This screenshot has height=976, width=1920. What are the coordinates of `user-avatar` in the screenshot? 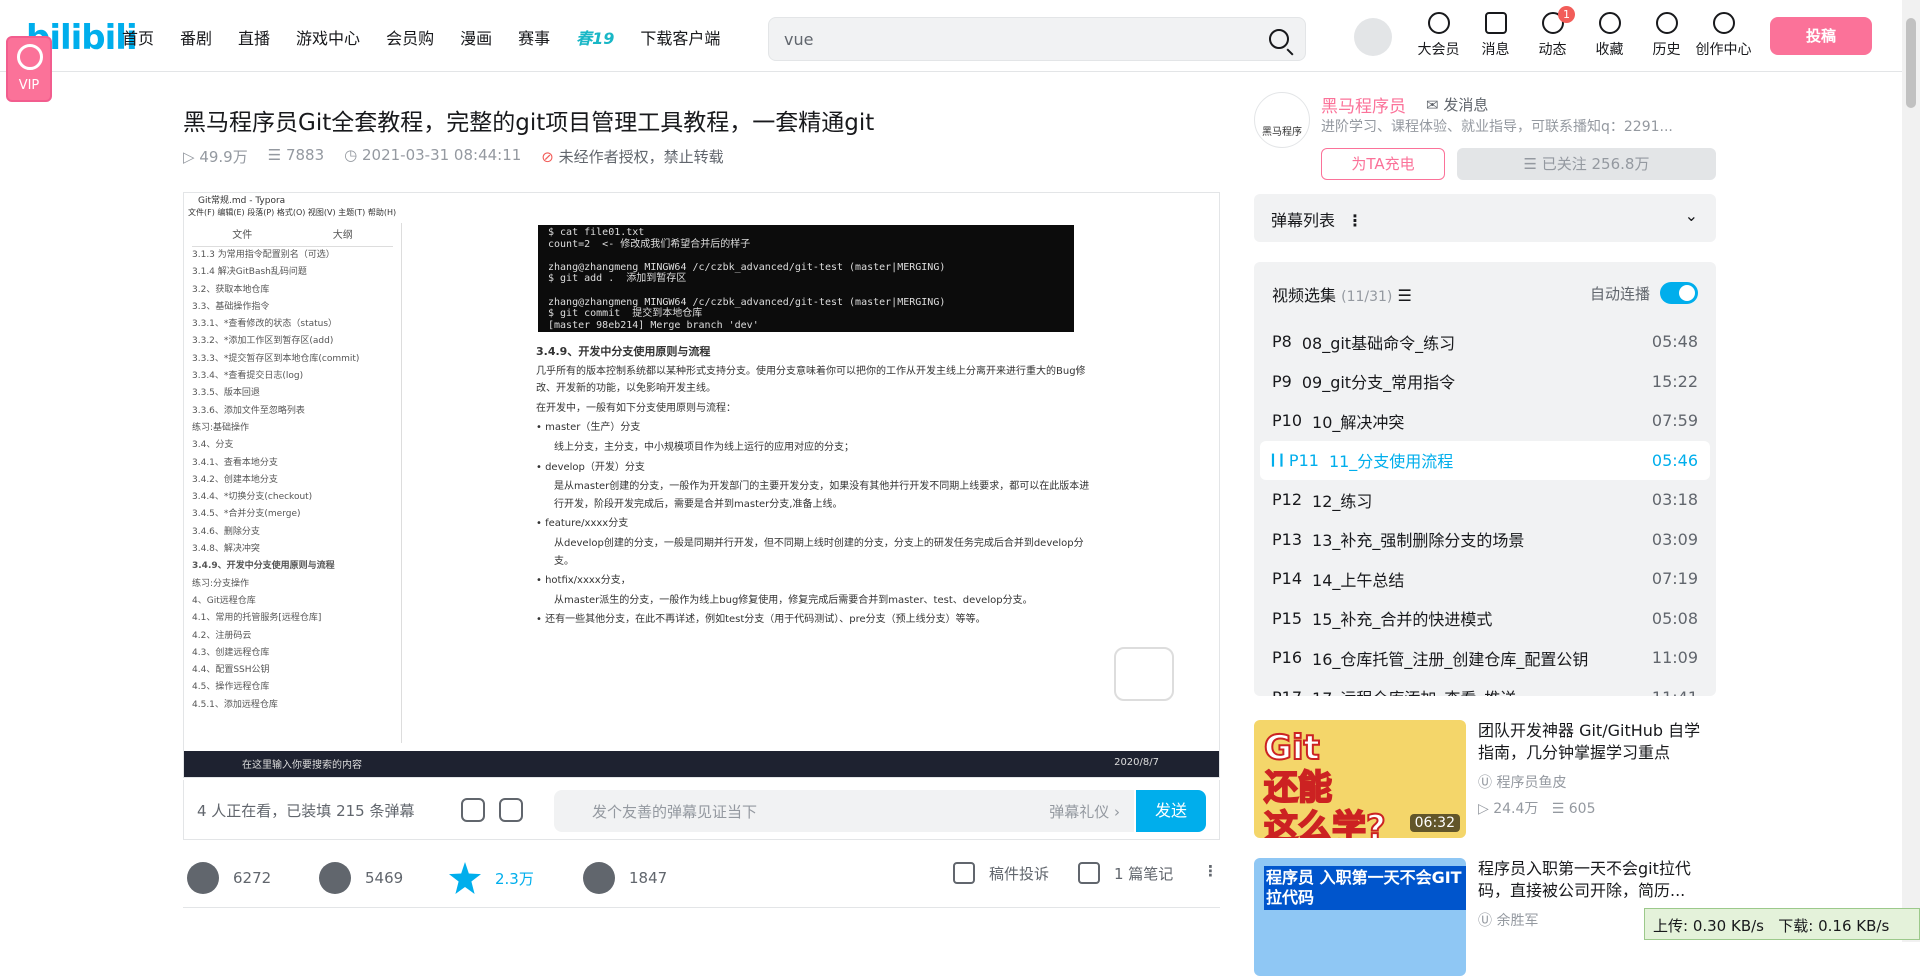 It's located at (1373, 37).